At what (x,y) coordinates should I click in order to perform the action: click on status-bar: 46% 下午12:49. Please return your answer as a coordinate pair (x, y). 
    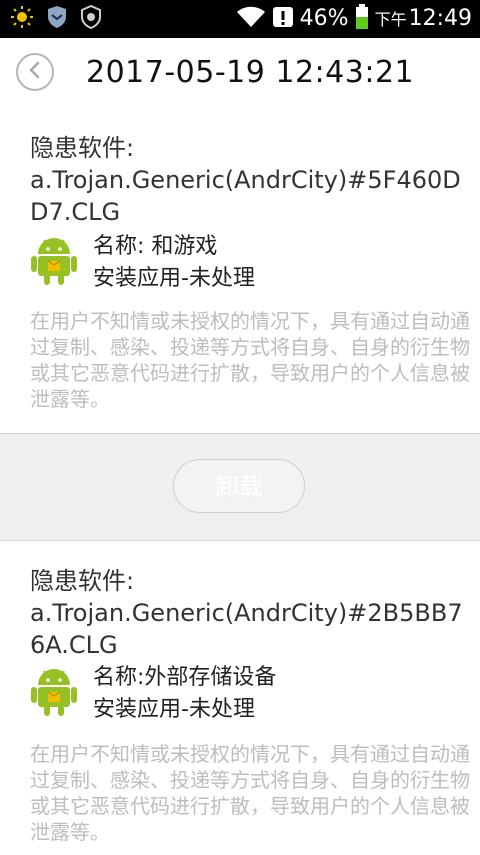
    Looking at the image, I should click on (240, 19).